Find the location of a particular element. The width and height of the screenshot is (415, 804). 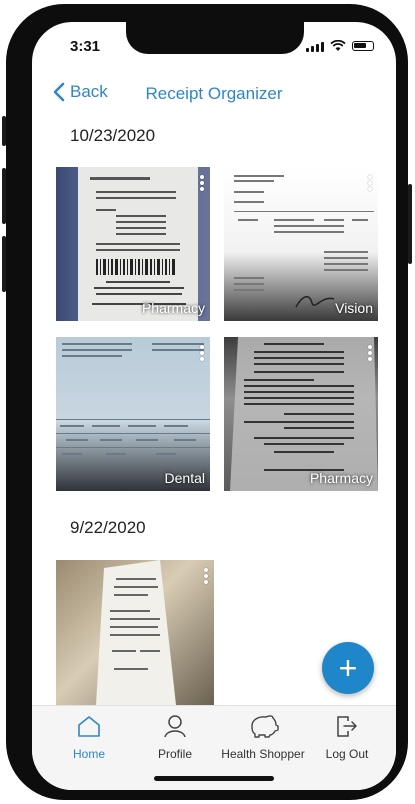

receipt-thumbnail: Dental is located at coordinates (133, 414).